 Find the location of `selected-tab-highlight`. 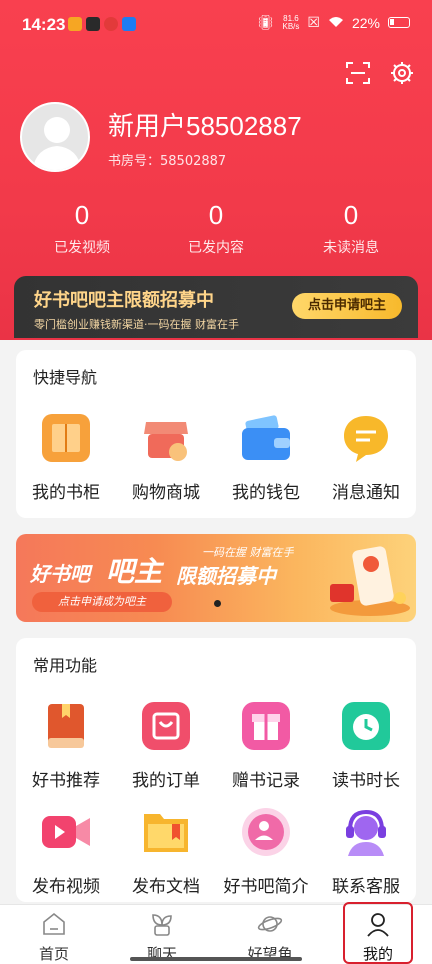

selected-tab-highlight is located at coordinates (378, 933).